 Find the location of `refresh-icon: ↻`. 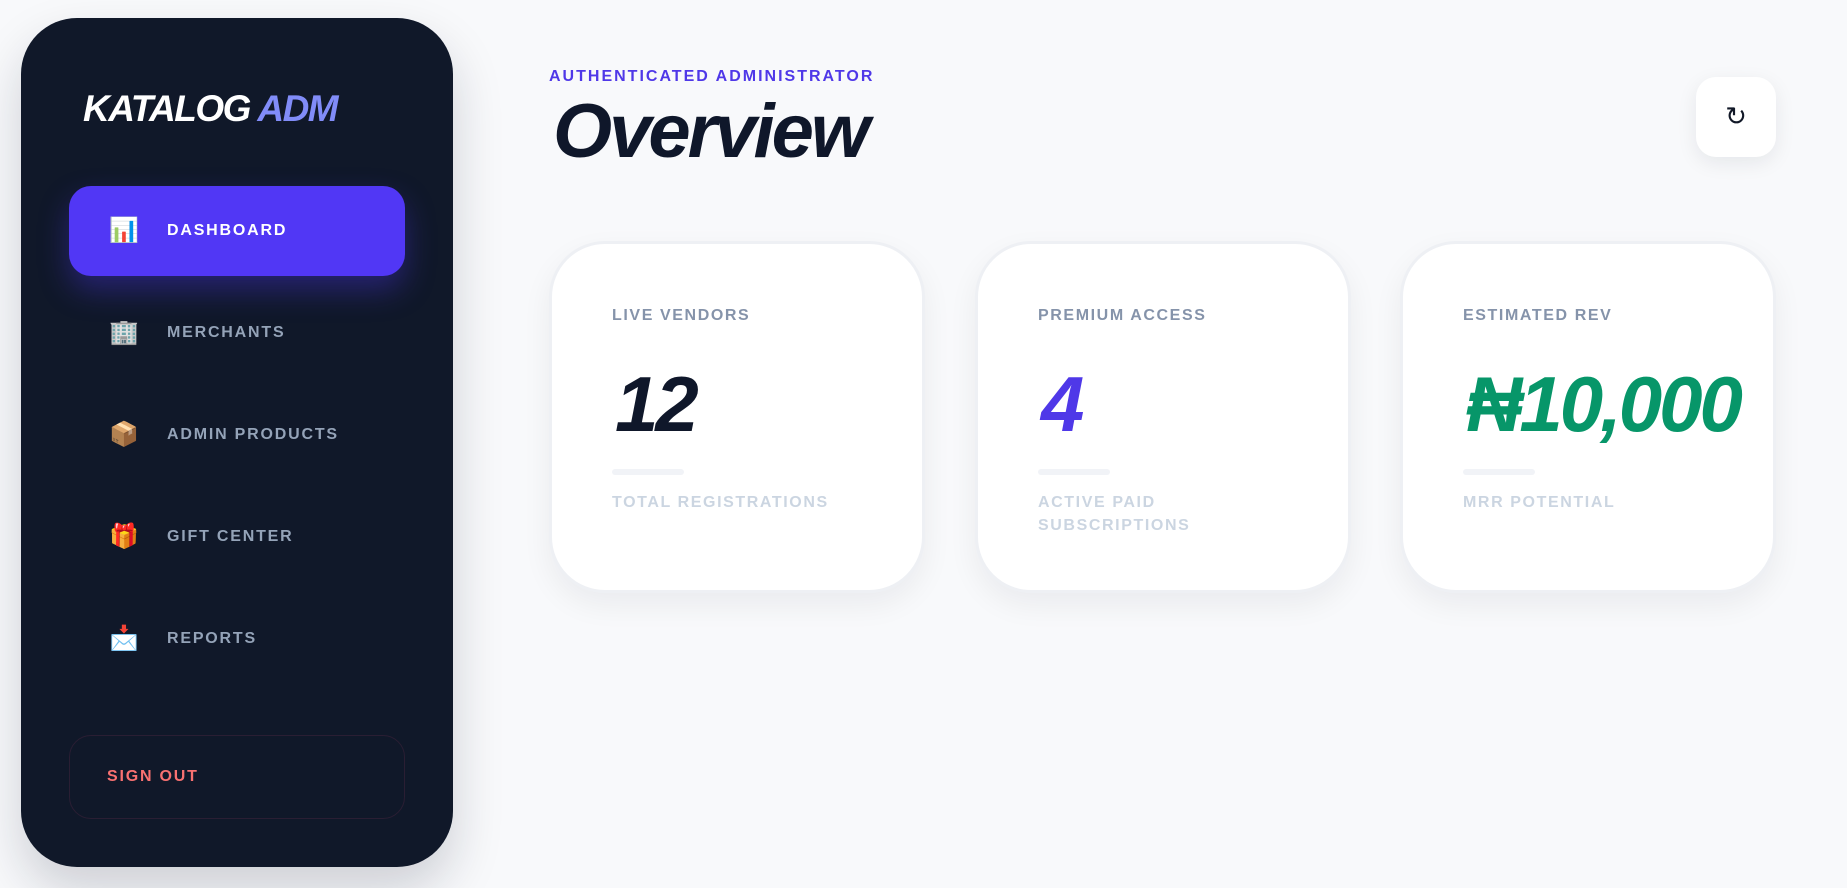

refresh-icon: ↻ is located at coordinates (1736, 117).